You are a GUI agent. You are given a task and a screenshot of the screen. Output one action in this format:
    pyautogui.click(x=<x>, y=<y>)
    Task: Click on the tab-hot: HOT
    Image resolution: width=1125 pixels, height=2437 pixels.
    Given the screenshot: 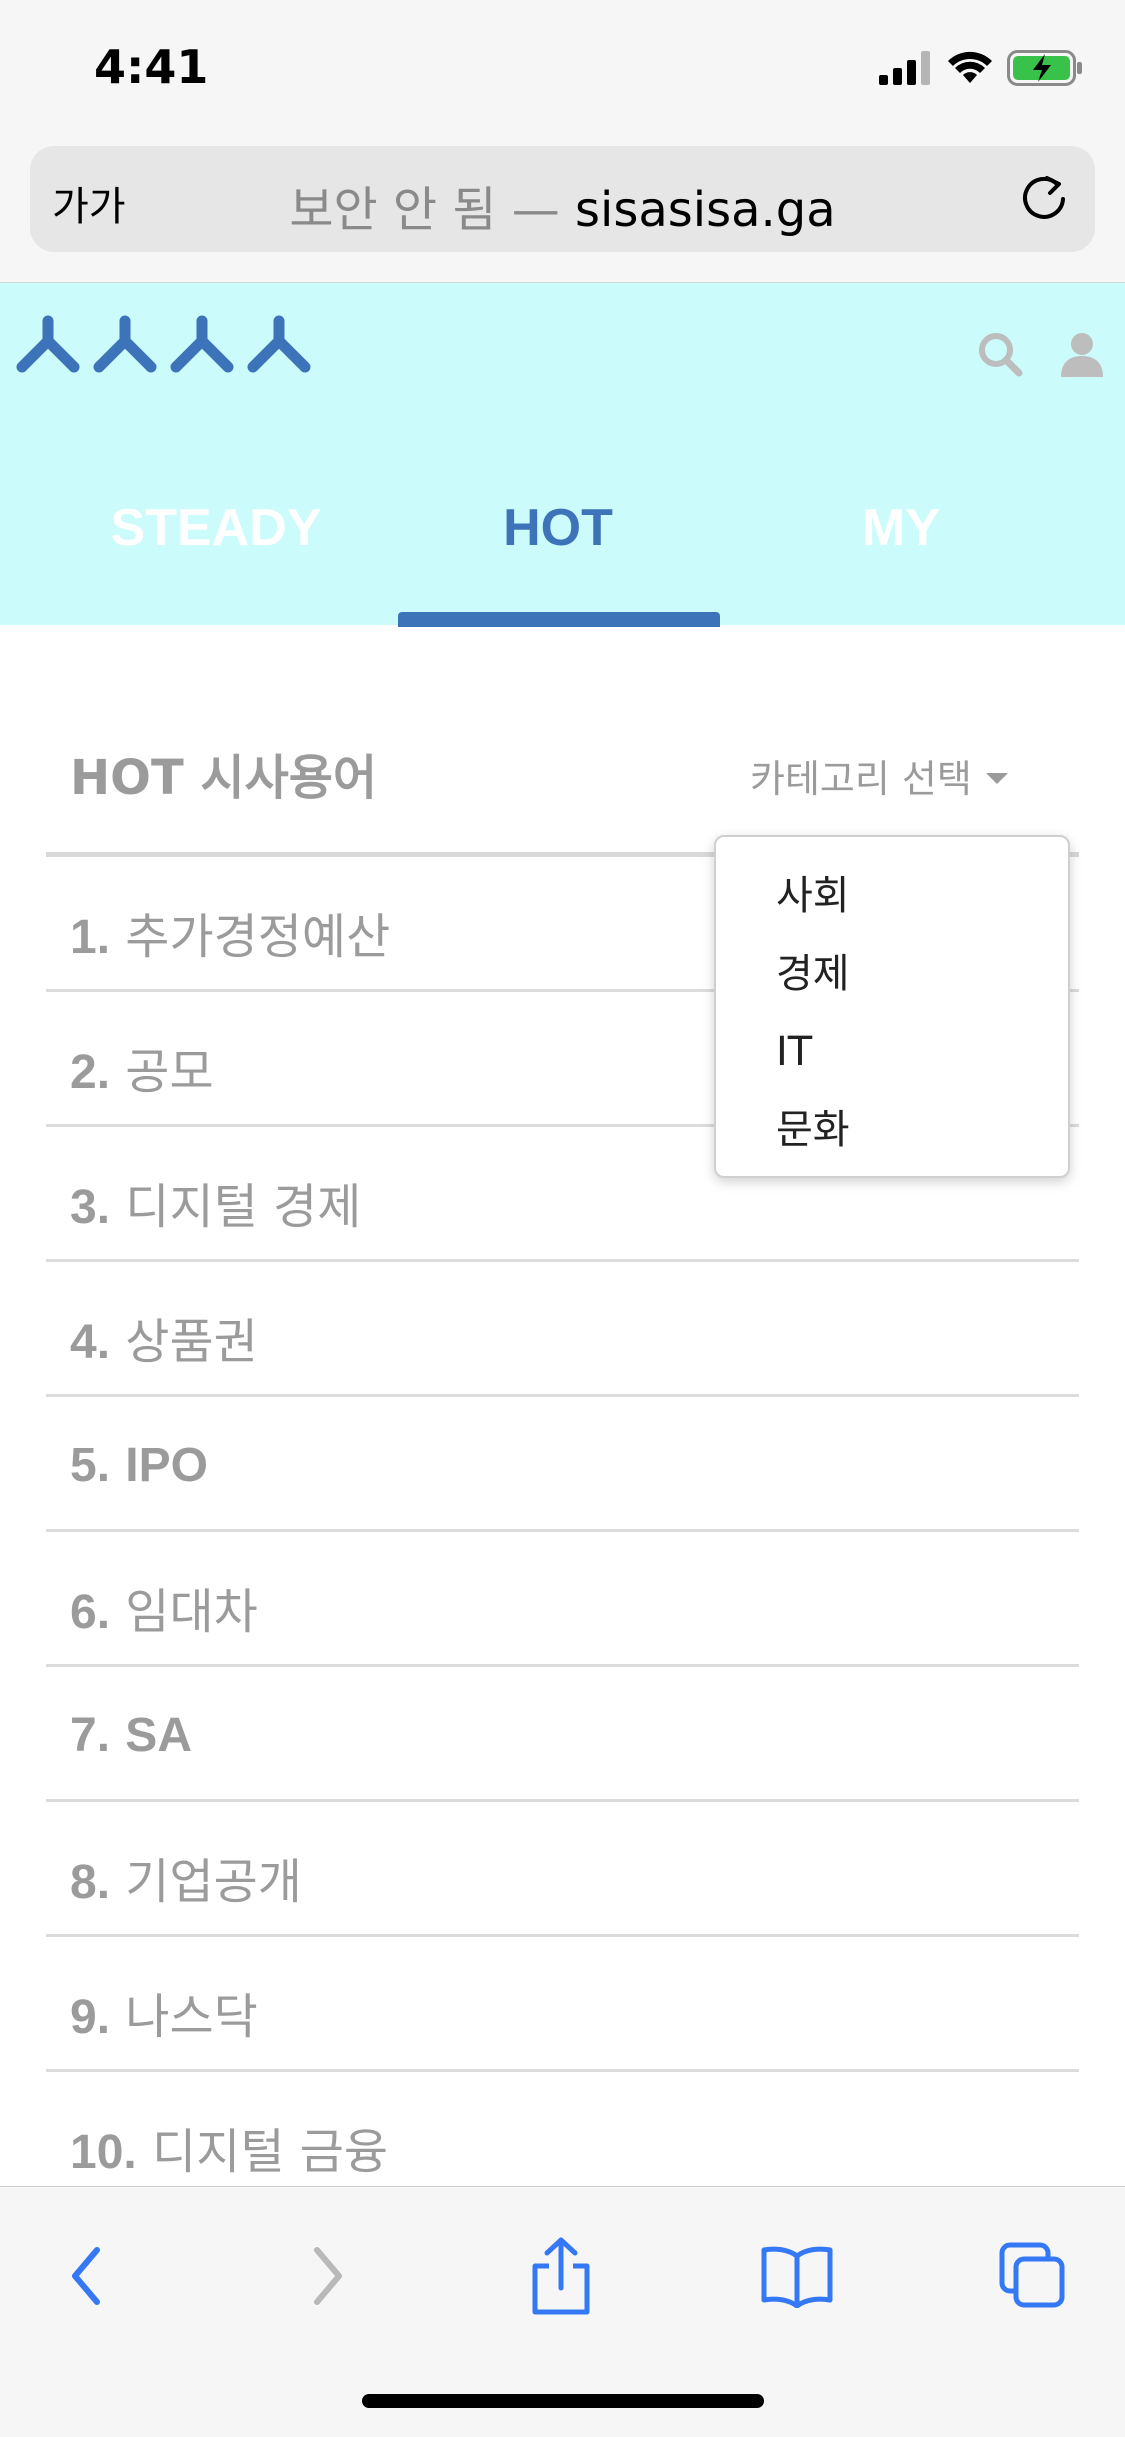 What is the action you would take?
    pyautogui.click(x=558, y=523)
    